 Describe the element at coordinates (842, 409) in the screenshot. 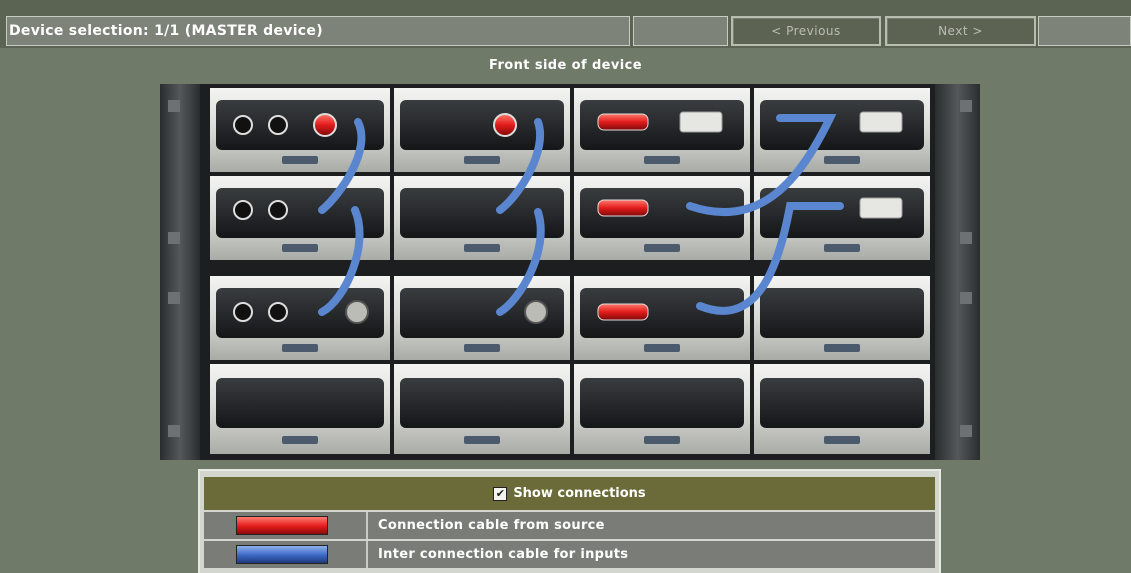

I see `card-slot-r4-c4` at that location.